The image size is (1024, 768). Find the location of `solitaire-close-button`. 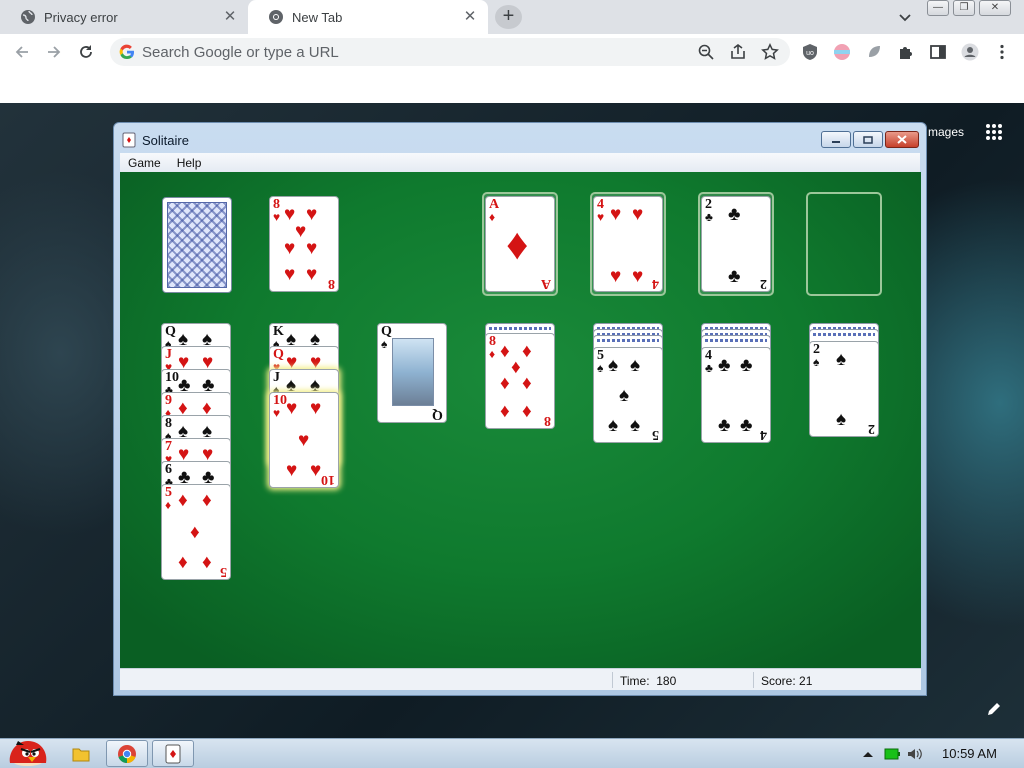

solitaire-close-button is located at coordinates (902, 139).